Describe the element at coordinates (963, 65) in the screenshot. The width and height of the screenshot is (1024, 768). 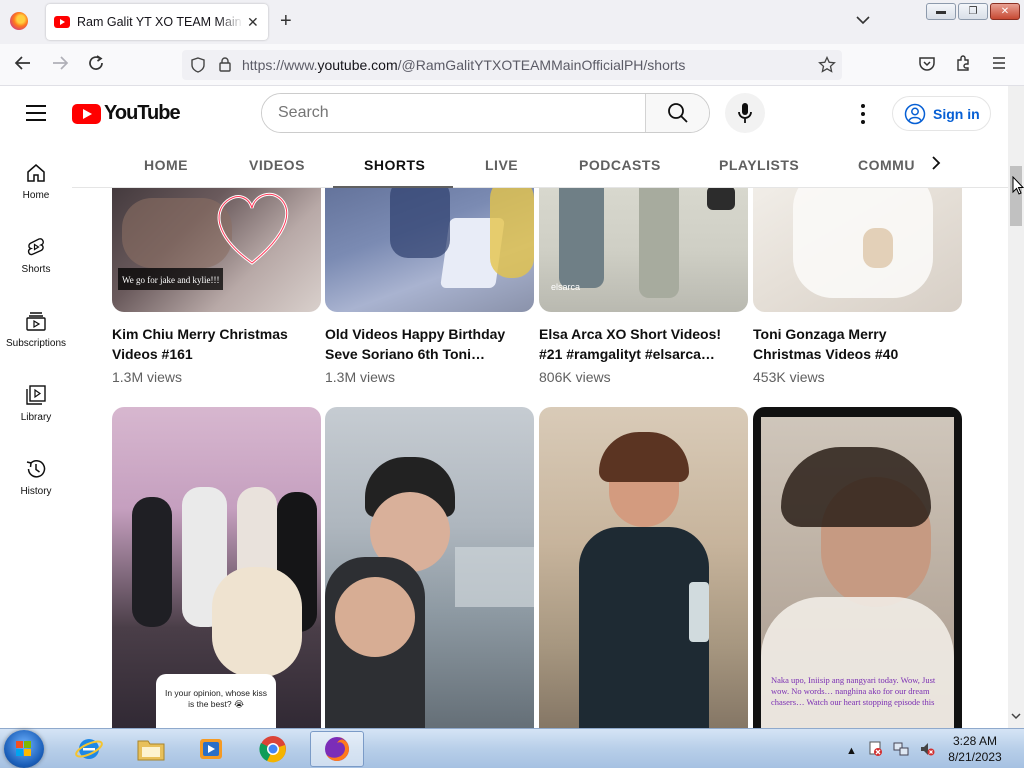
I see `extensions-icon` at that location.